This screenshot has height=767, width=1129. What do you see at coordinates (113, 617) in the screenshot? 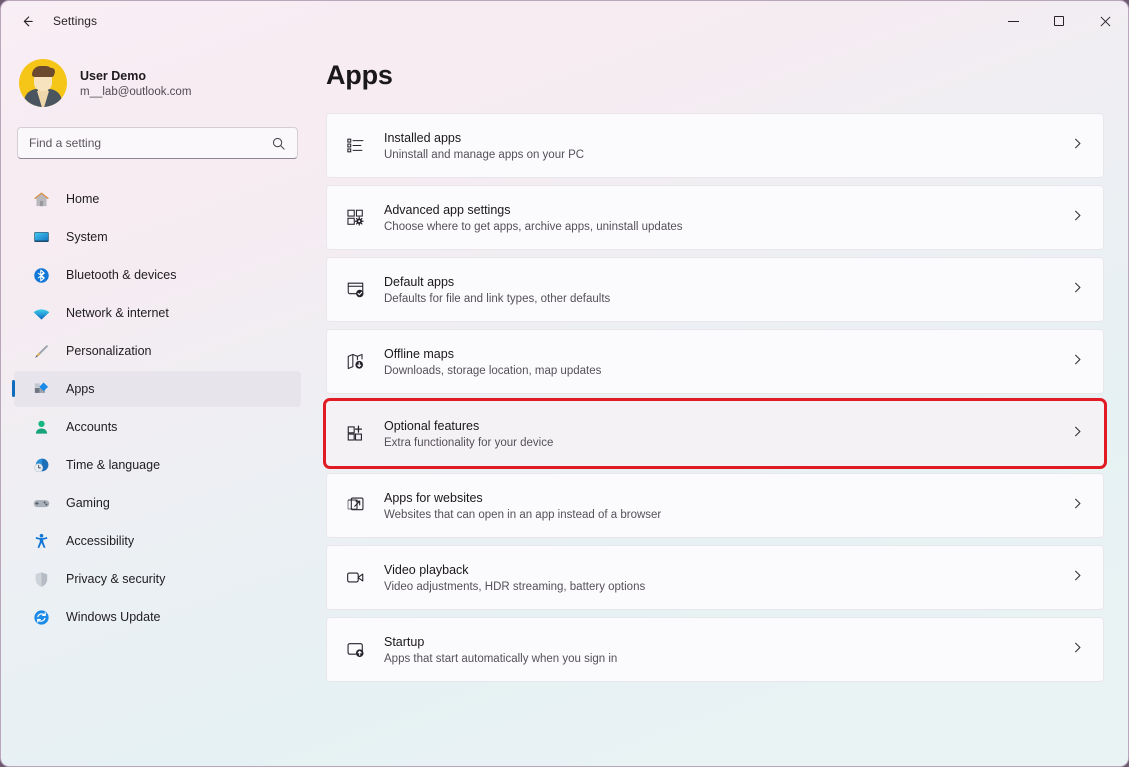
I see `sidebar-item-label: Windows Update` at bounding box center [113, 617].